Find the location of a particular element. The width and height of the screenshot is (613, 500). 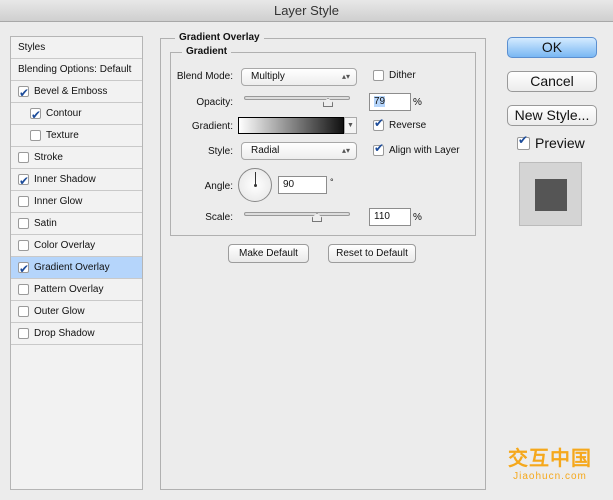

ok-button: OK is located at coordinates (552, 47).